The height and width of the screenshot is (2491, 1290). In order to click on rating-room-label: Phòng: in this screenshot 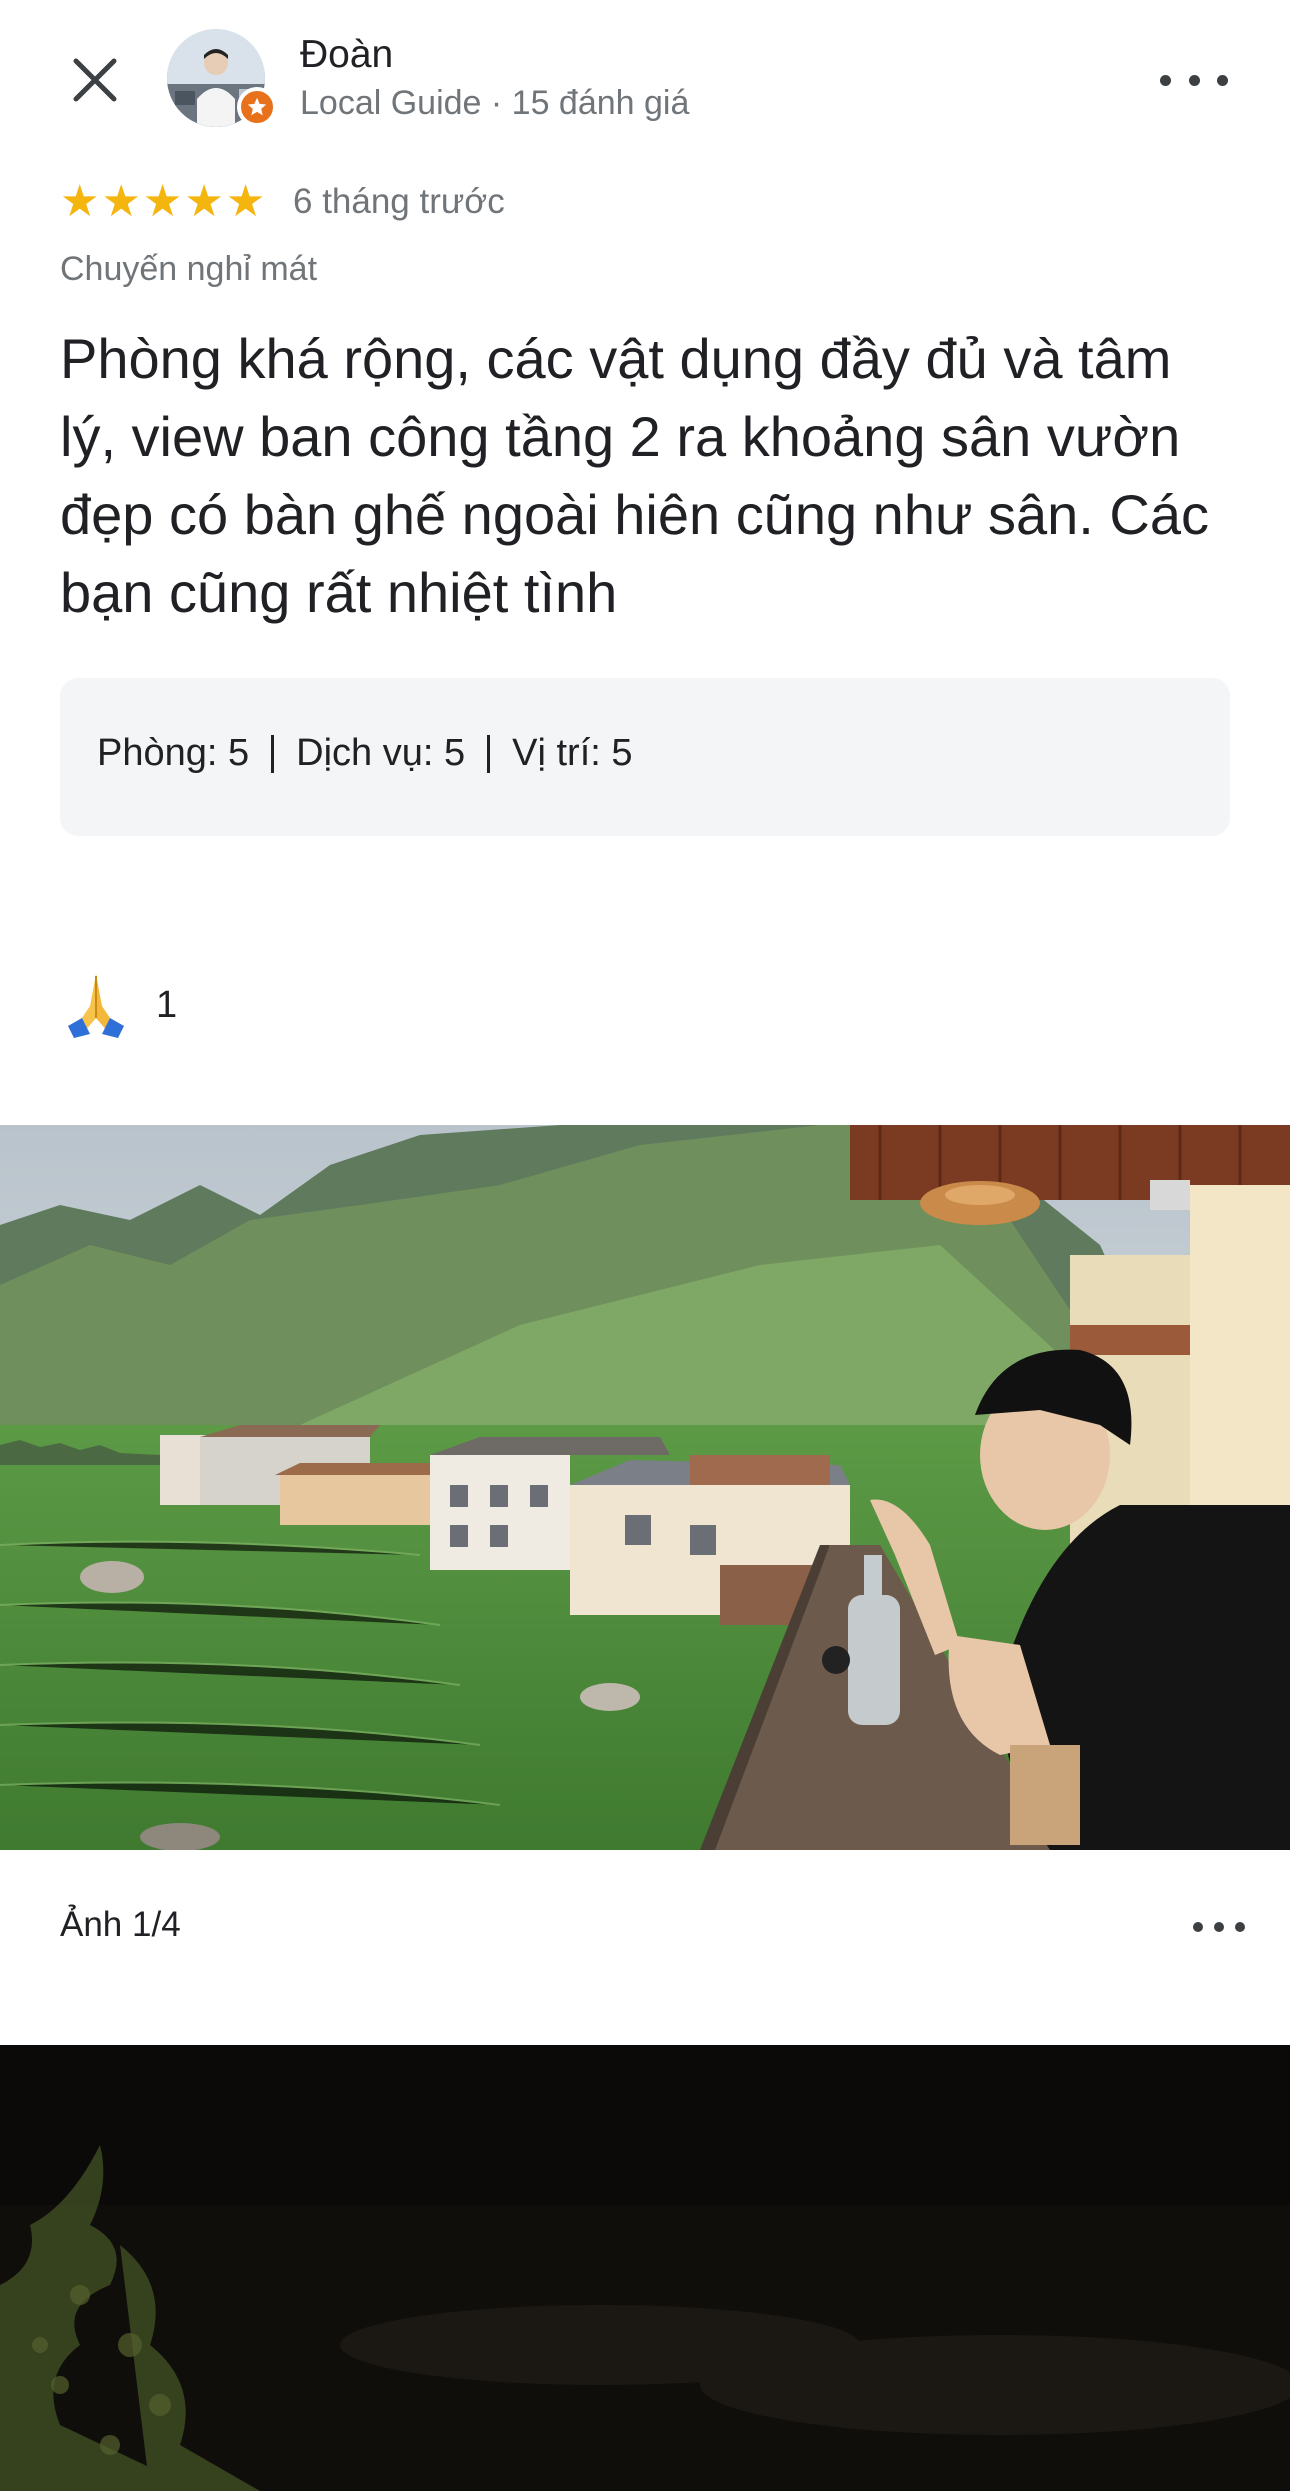, I will do `click(157, 753)`.